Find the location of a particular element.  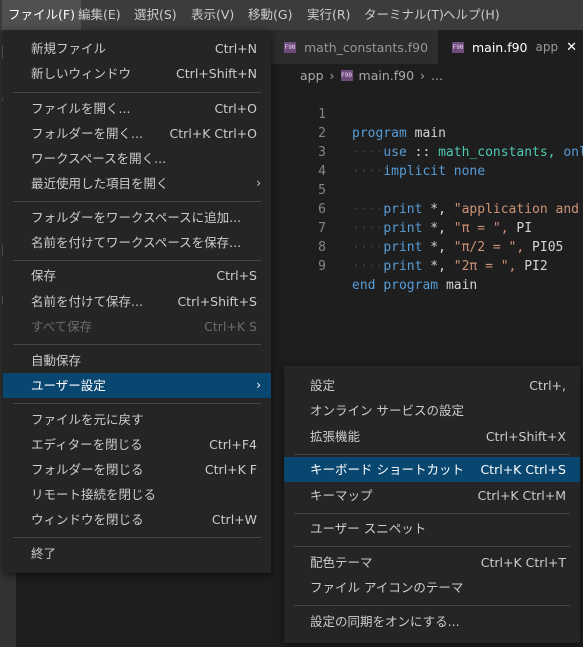

code-line: 6 ····print *, "π = ", PI is located at coordinates (401, 208).